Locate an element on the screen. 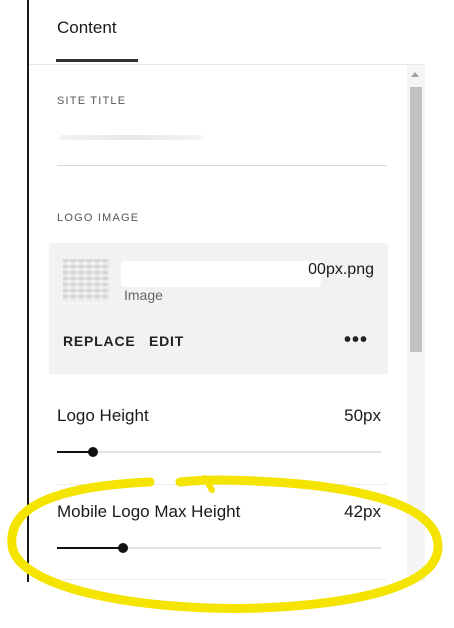 Image resolution: width=454 pixels, height=628 pixels. mobile-logo-max-height-slider-row: Mobile Logo Max Height 42px is located at coordinates (219, 532).